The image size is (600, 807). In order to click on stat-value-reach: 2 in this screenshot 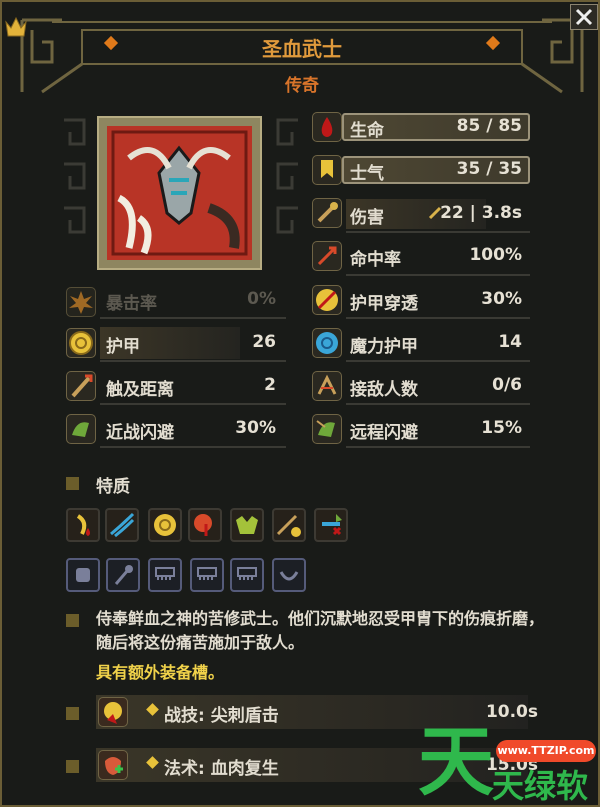, I will do `click(270, 385)`.